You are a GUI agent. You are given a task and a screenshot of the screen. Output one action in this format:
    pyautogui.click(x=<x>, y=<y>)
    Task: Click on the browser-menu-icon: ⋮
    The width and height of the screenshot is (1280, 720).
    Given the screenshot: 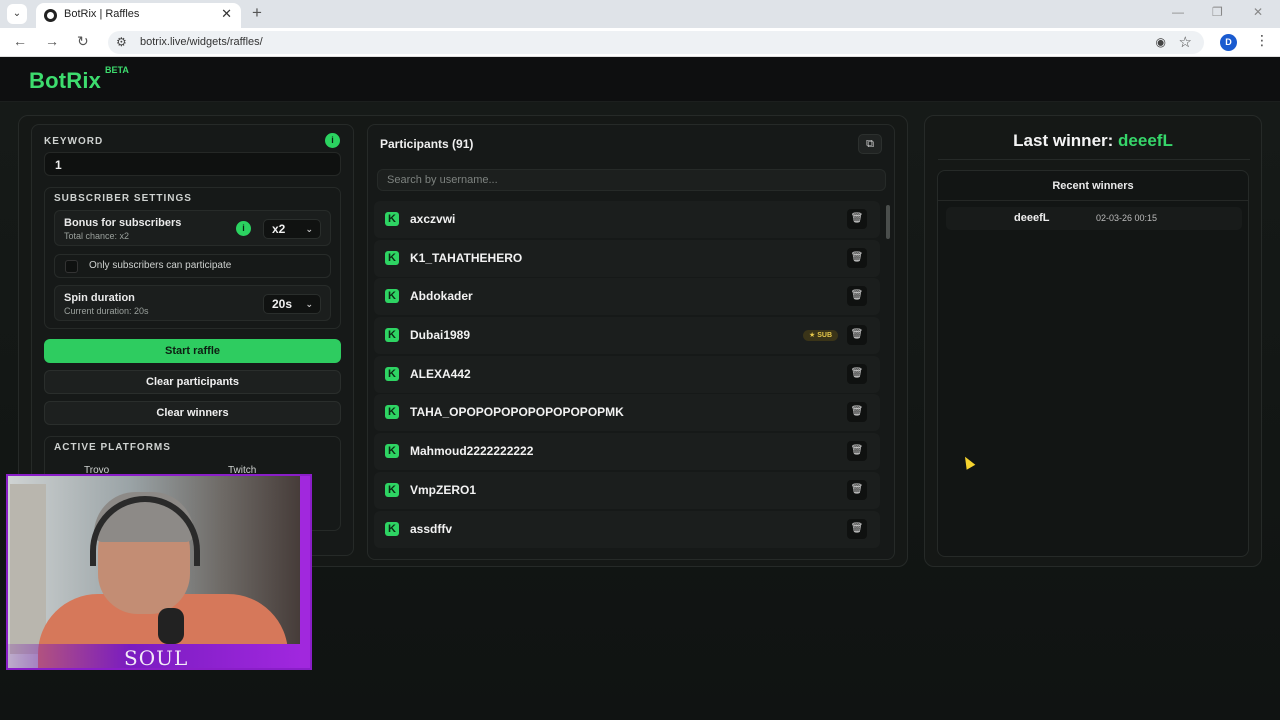 What is the action you would take?
    pyautogui.click(x=1262, y=40)
    